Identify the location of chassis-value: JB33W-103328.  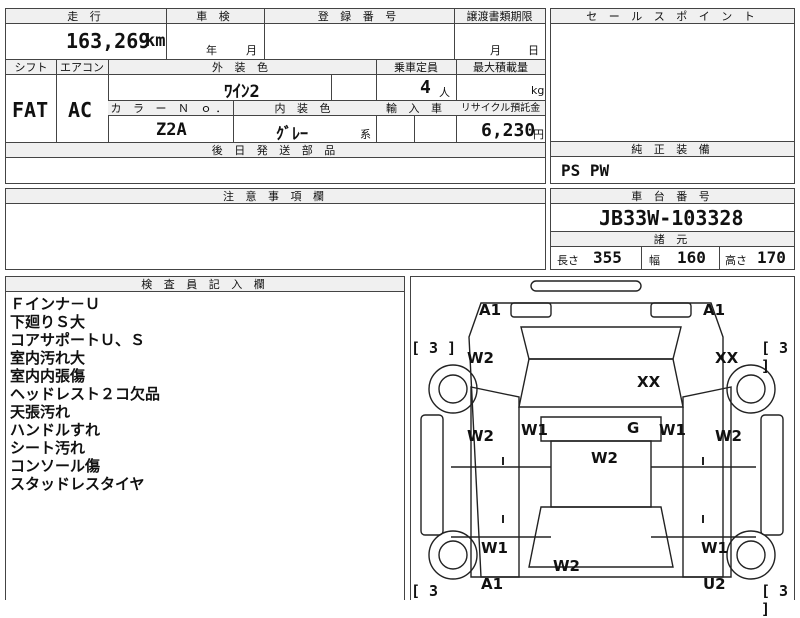
(671, 218).